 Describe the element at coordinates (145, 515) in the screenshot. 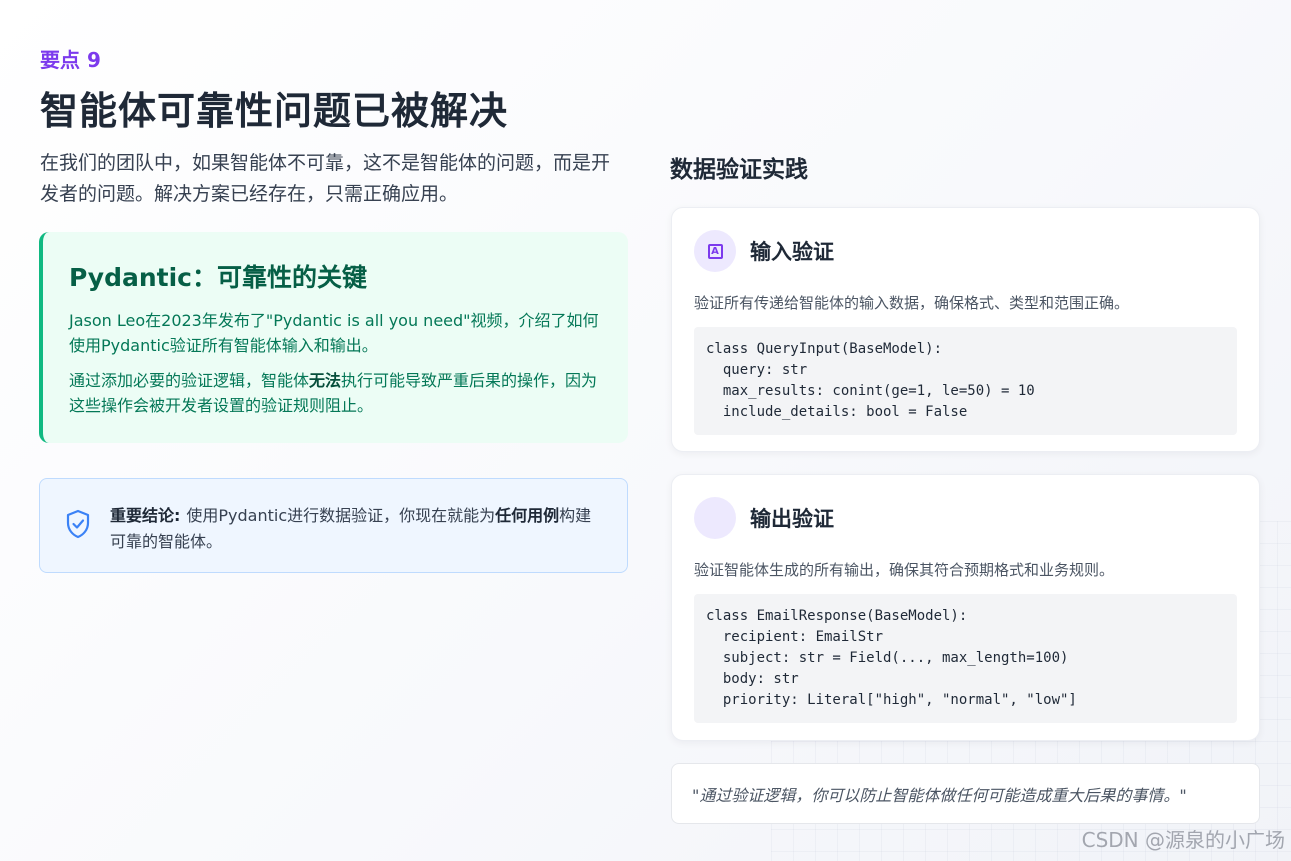

I see `conclusion-label: 重要结论:` at that location.